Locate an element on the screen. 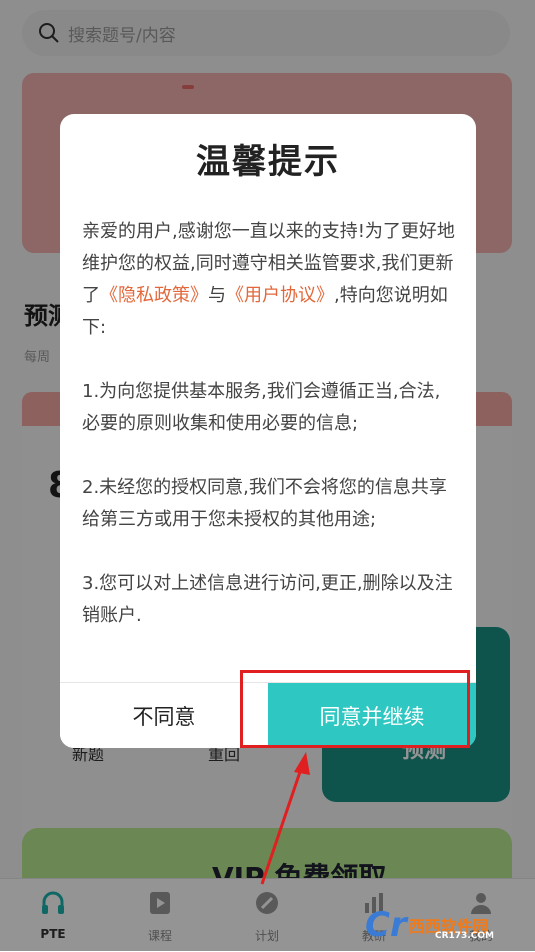 The image size is (535, 952). p1-text-b: 与 is located at coordinates (217, 295).